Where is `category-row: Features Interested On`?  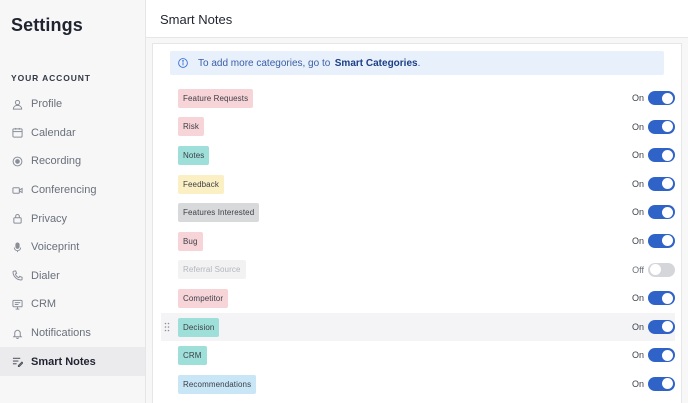
category-row: Features Interested On is located at coordinates (418, 212).